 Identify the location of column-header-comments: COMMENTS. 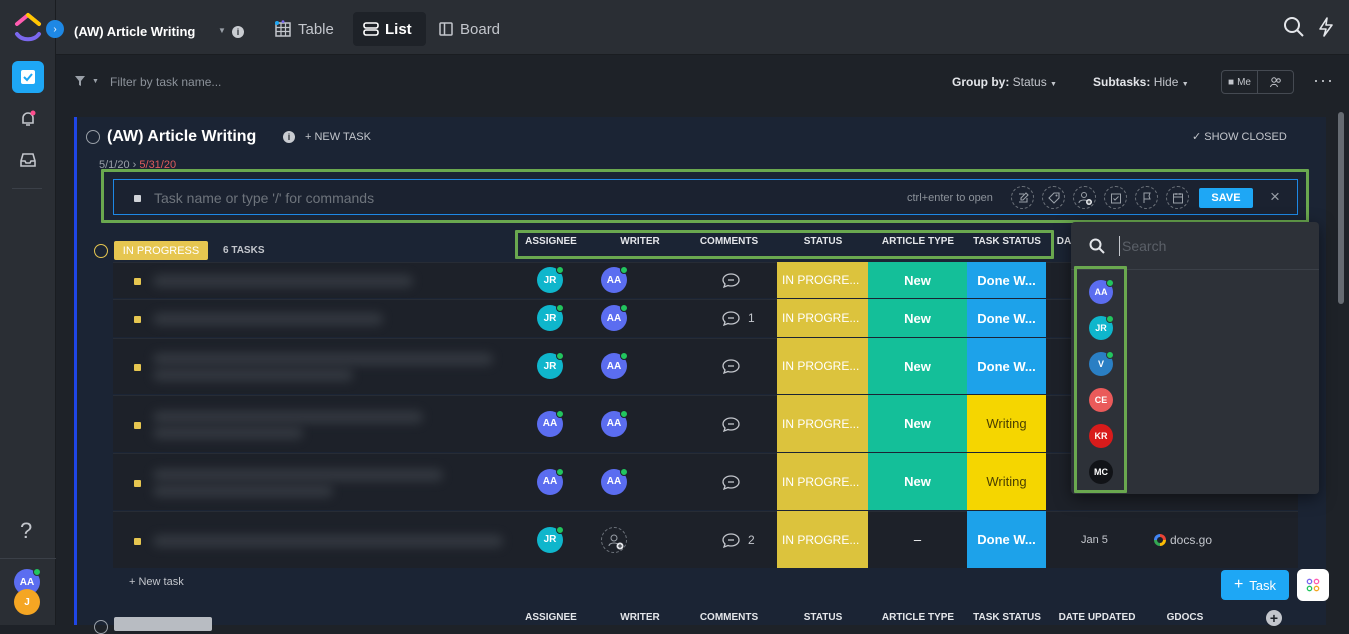
(729, 617).